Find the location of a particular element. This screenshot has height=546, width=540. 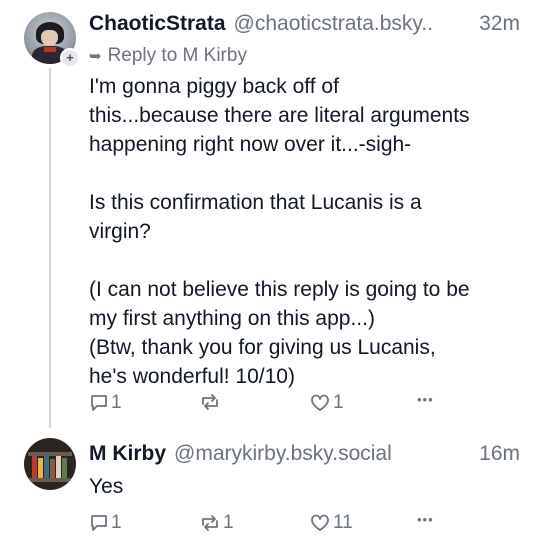

author-name: ChaoticStrata is located at coordinates (157, 24).